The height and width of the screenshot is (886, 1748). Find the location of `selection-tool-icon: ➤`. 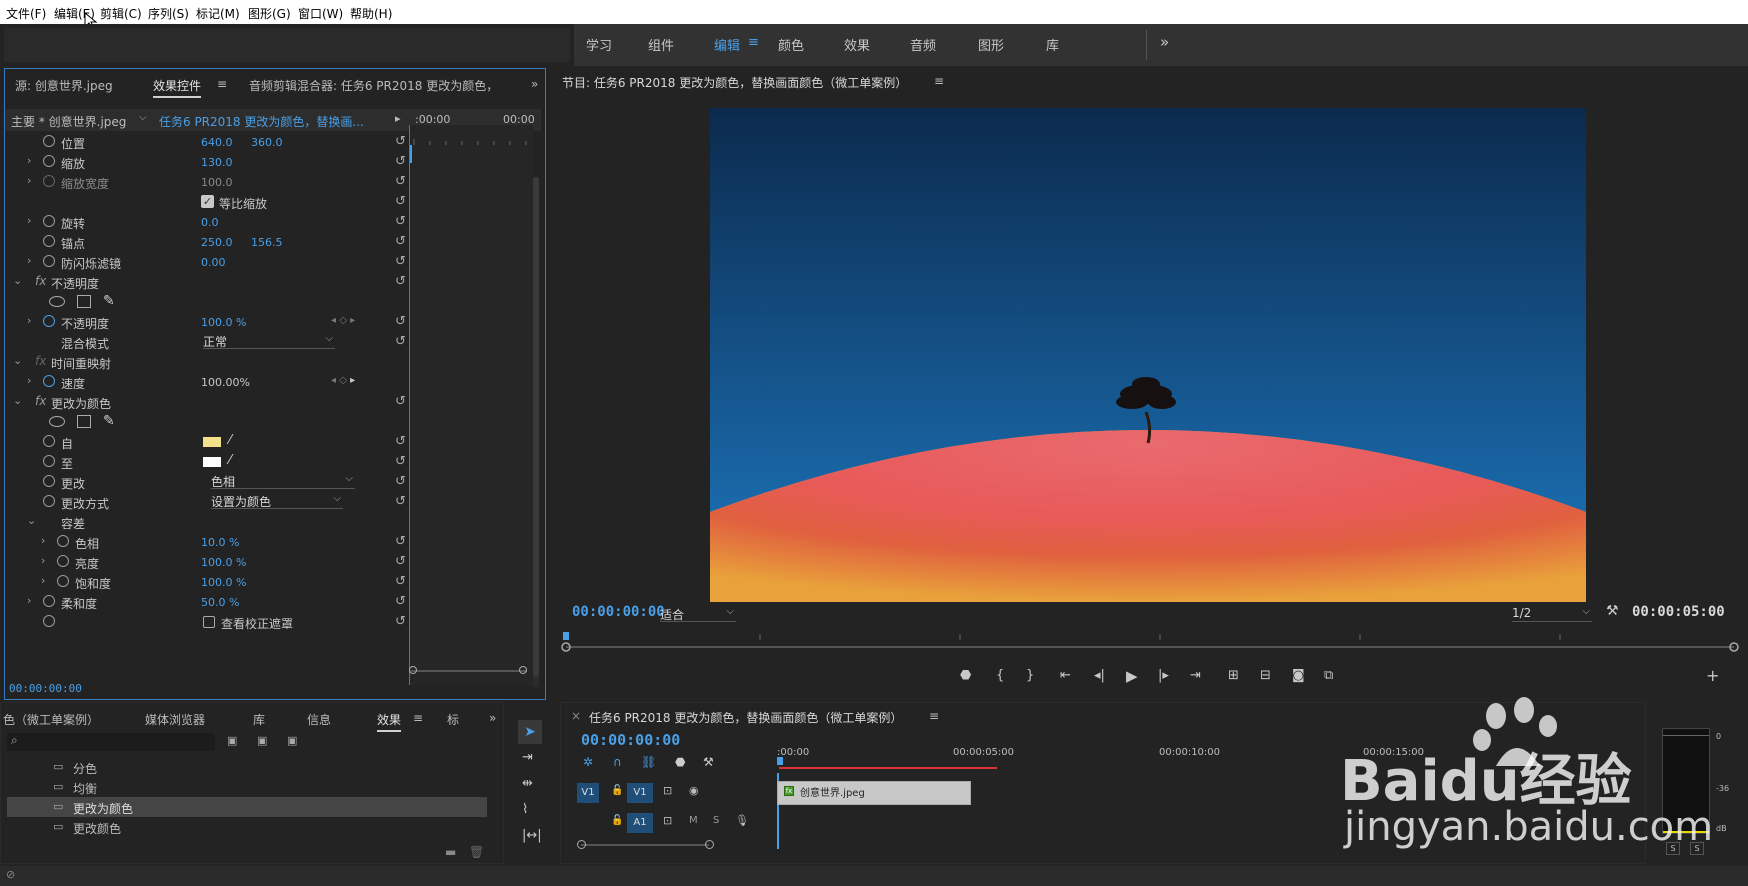

selection-tool-icon: ➤ is located at coordinates (530, 732).